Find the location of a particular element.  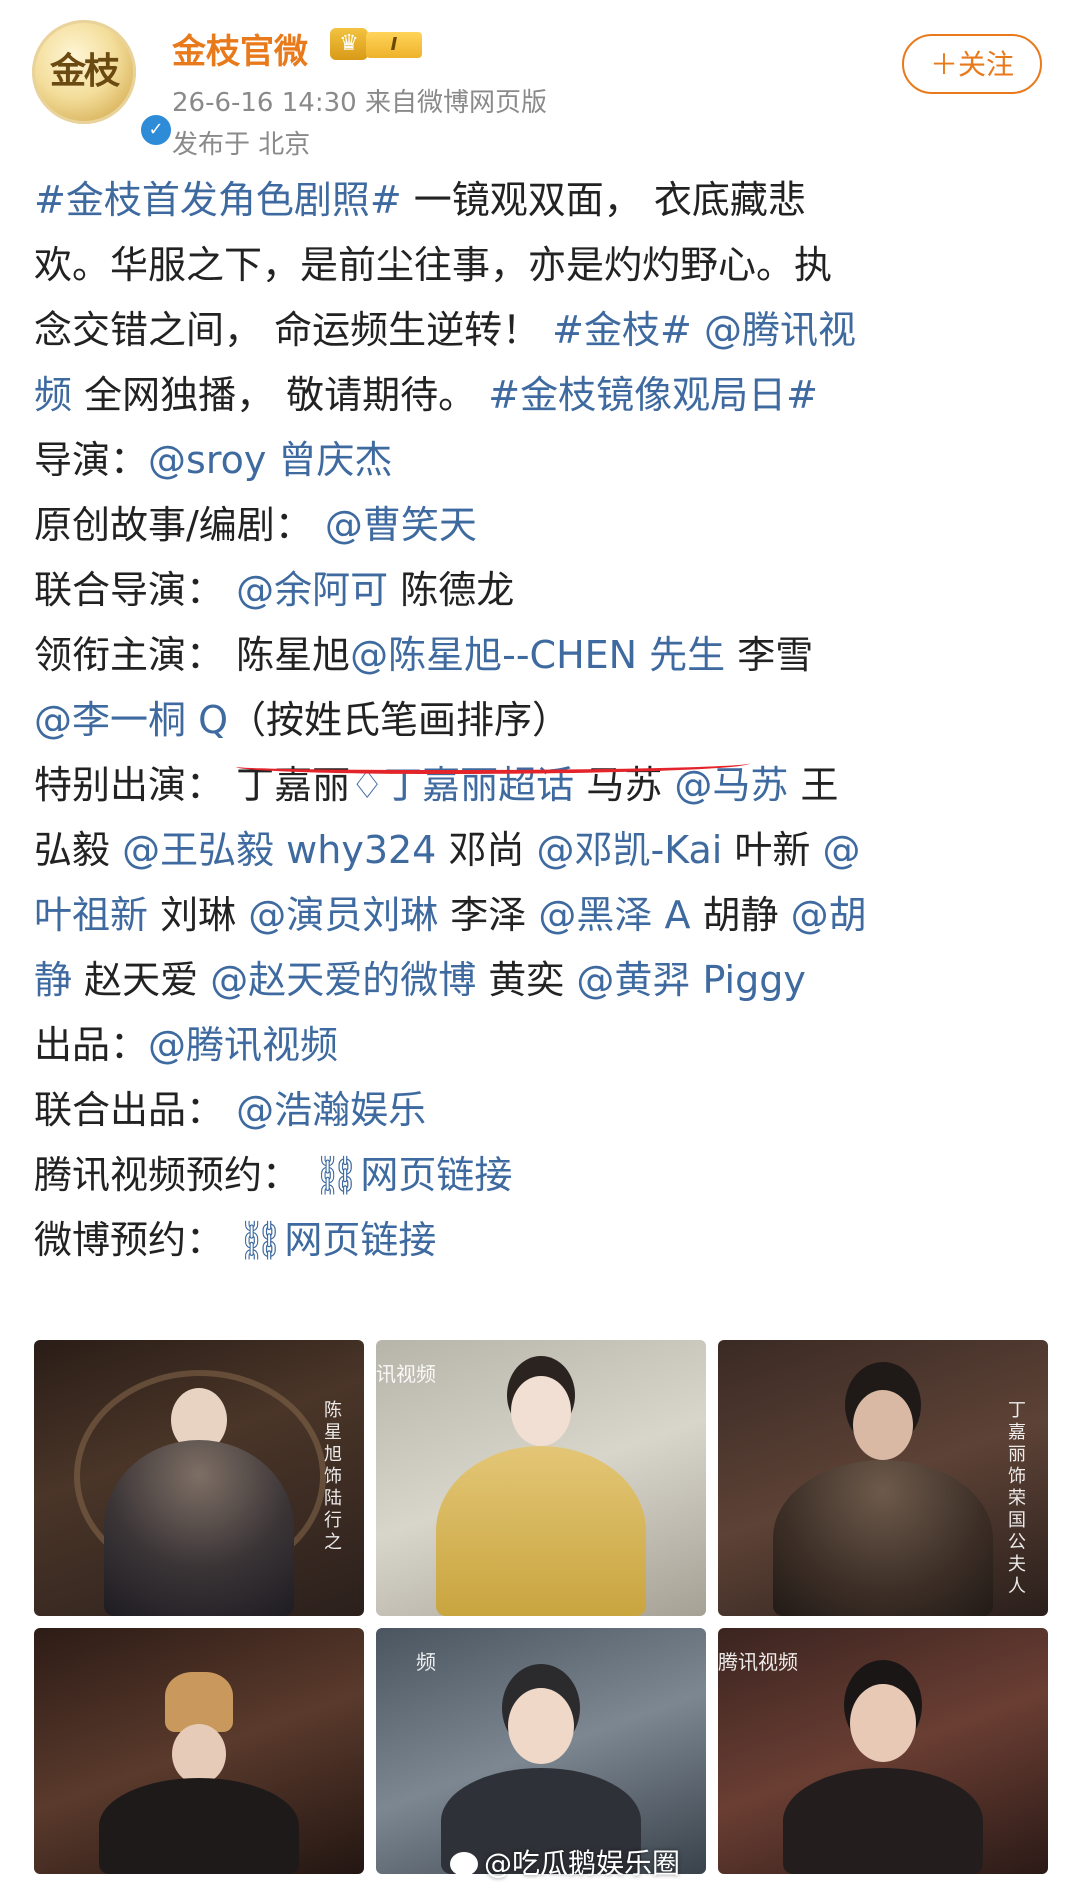

post-text: 黄奕 is located at coordinates (526, 980).